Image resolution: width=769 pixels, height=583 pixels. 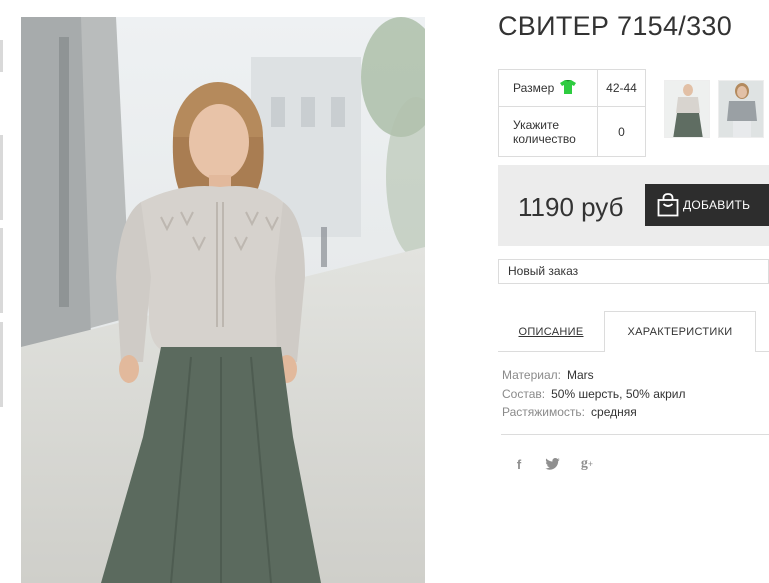 I want to click on quantity-input: 0, so click(x=621, y=131).